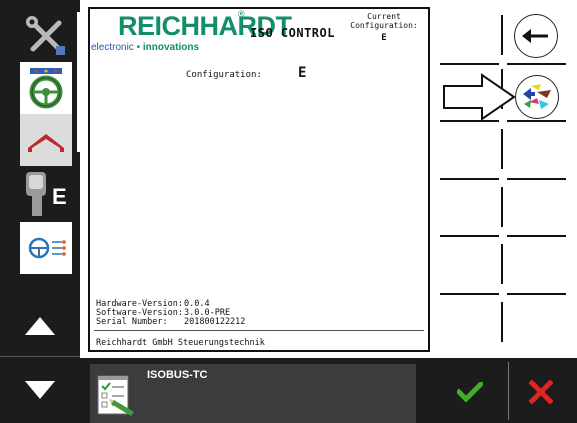 This screenshot has width=577, height=423. I want to click on x-icon, so click(541, 392).